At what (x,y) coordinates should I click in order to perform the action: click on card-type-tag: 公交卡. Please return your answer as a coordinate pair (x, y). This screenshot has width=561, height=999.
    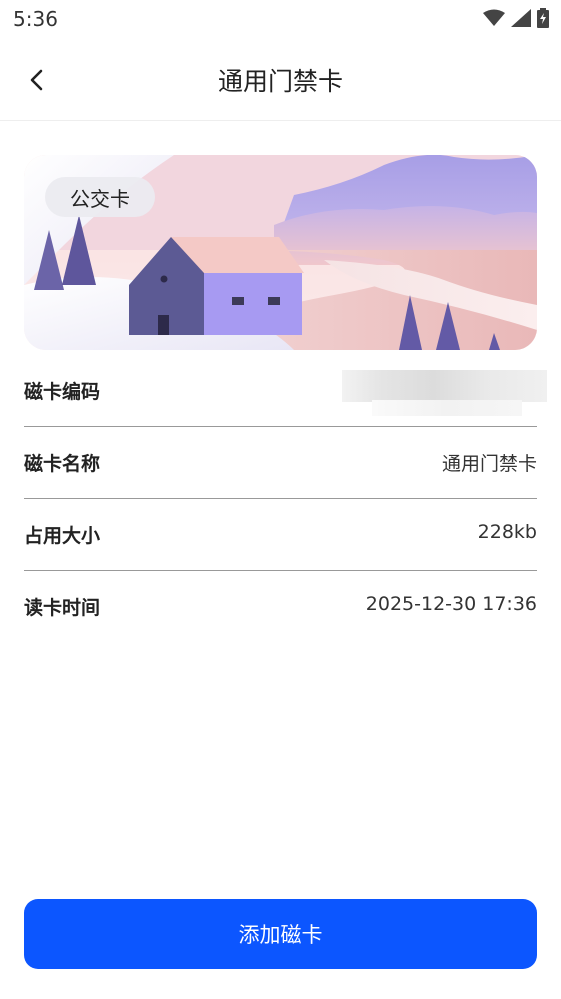
    Looking at the image, I should click on (100, 197).